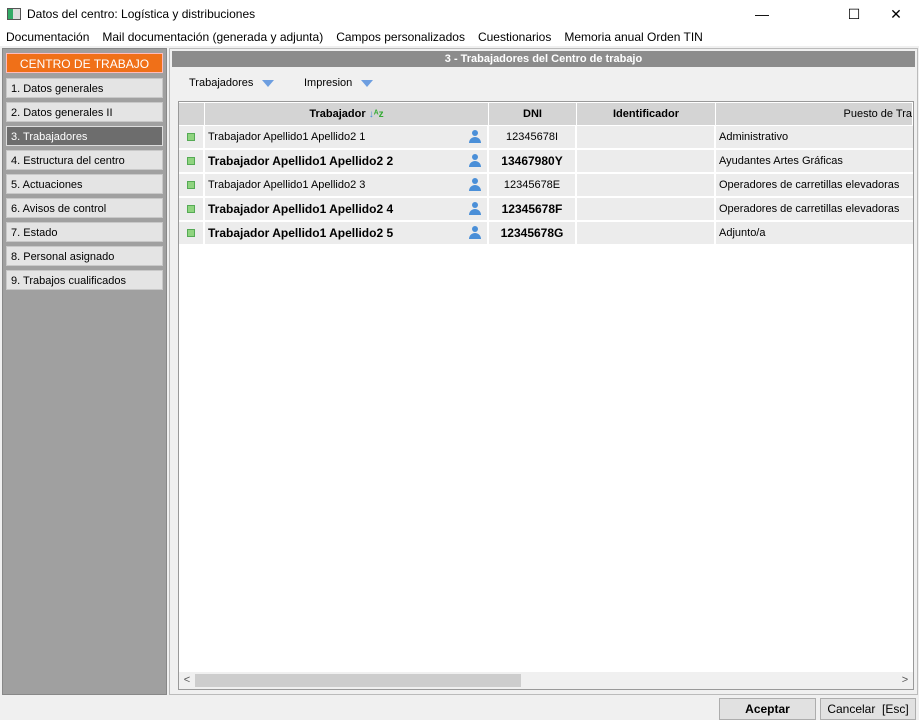 The width and height of the screenshot is (919, 720). I want to click on cancel-button: Cancelar [Esc], so click(868, 709).